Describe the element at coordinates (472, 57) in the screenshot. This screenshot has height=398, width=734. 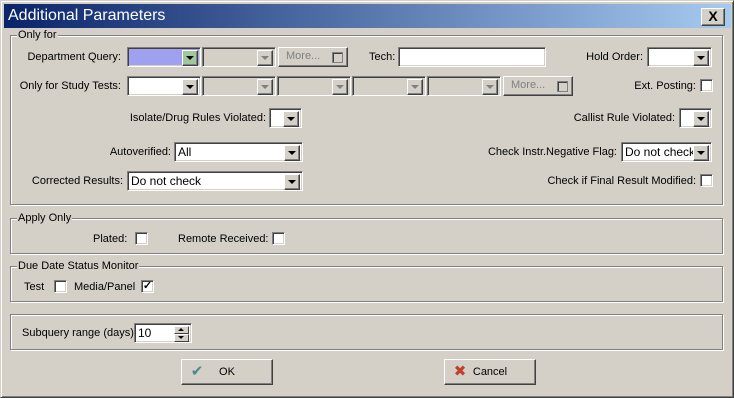
I see `tech-input` at that location.